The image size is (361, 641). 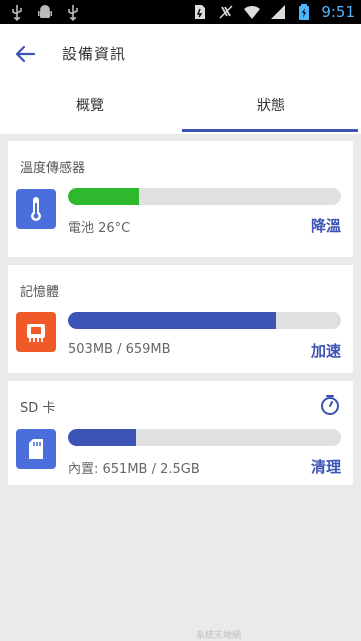 What do you see at coordinates (330, 405) in the screenshot?
I see `timer-icon` at bounding box center [330, 405].